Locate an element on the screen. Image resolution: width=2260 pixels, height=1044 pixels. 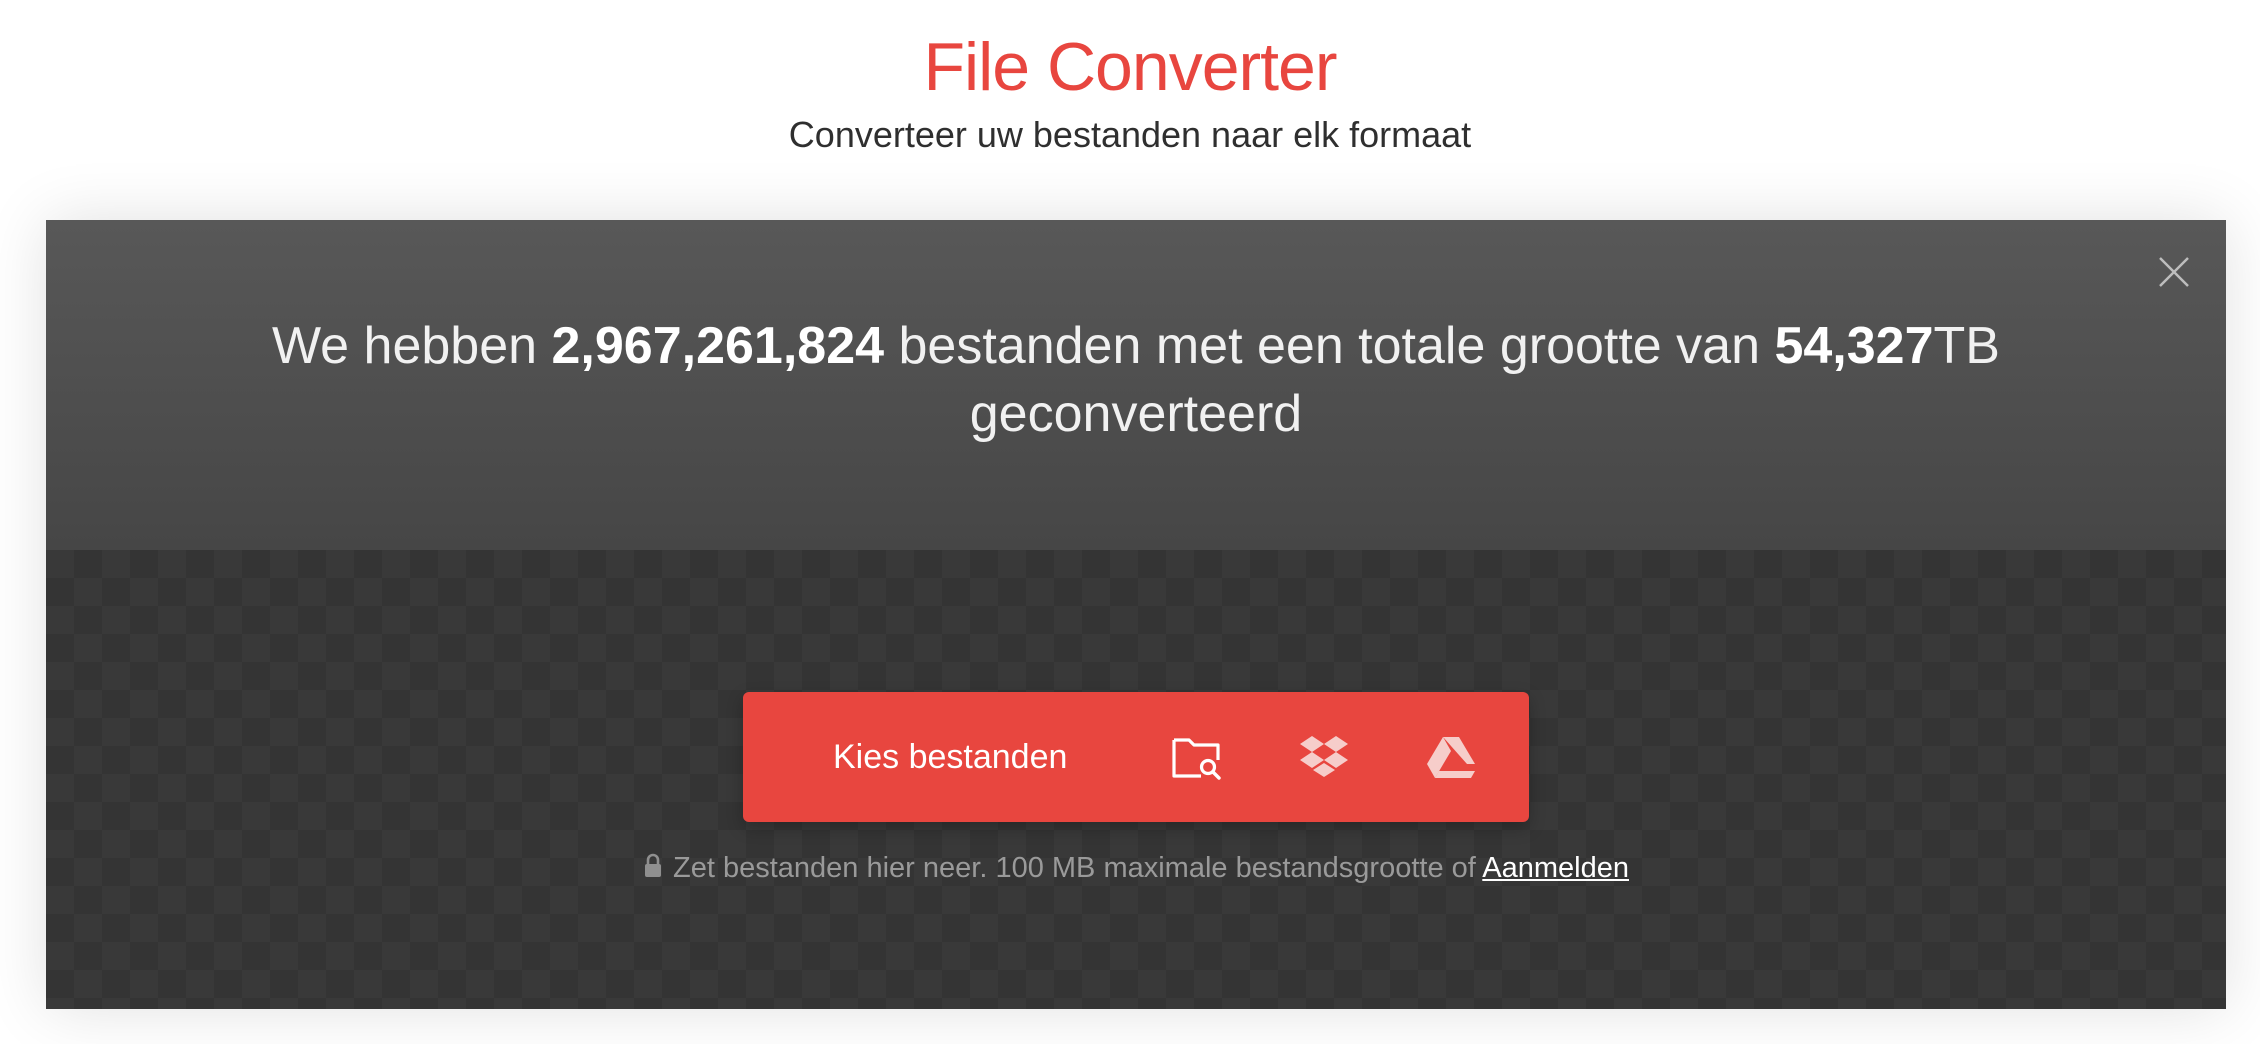
device-source-button is located at coordinates (1197, 757).